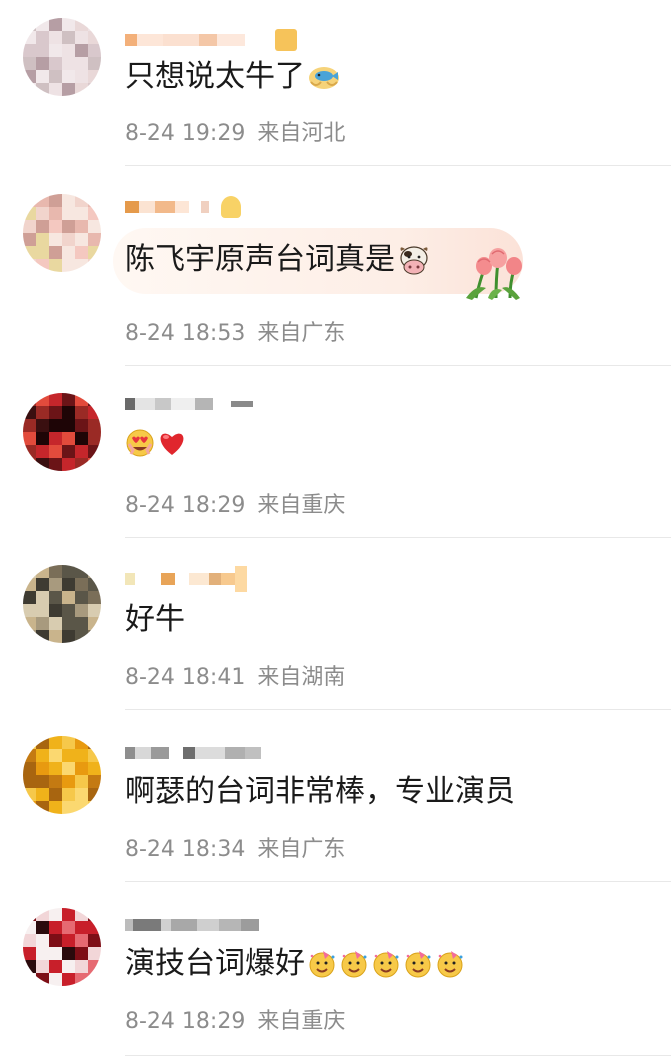  What do you see at coordinates (185, 133) in the screenshot?
I see `comment-date: 8-24 19:29` at bounding box center [185, 133].